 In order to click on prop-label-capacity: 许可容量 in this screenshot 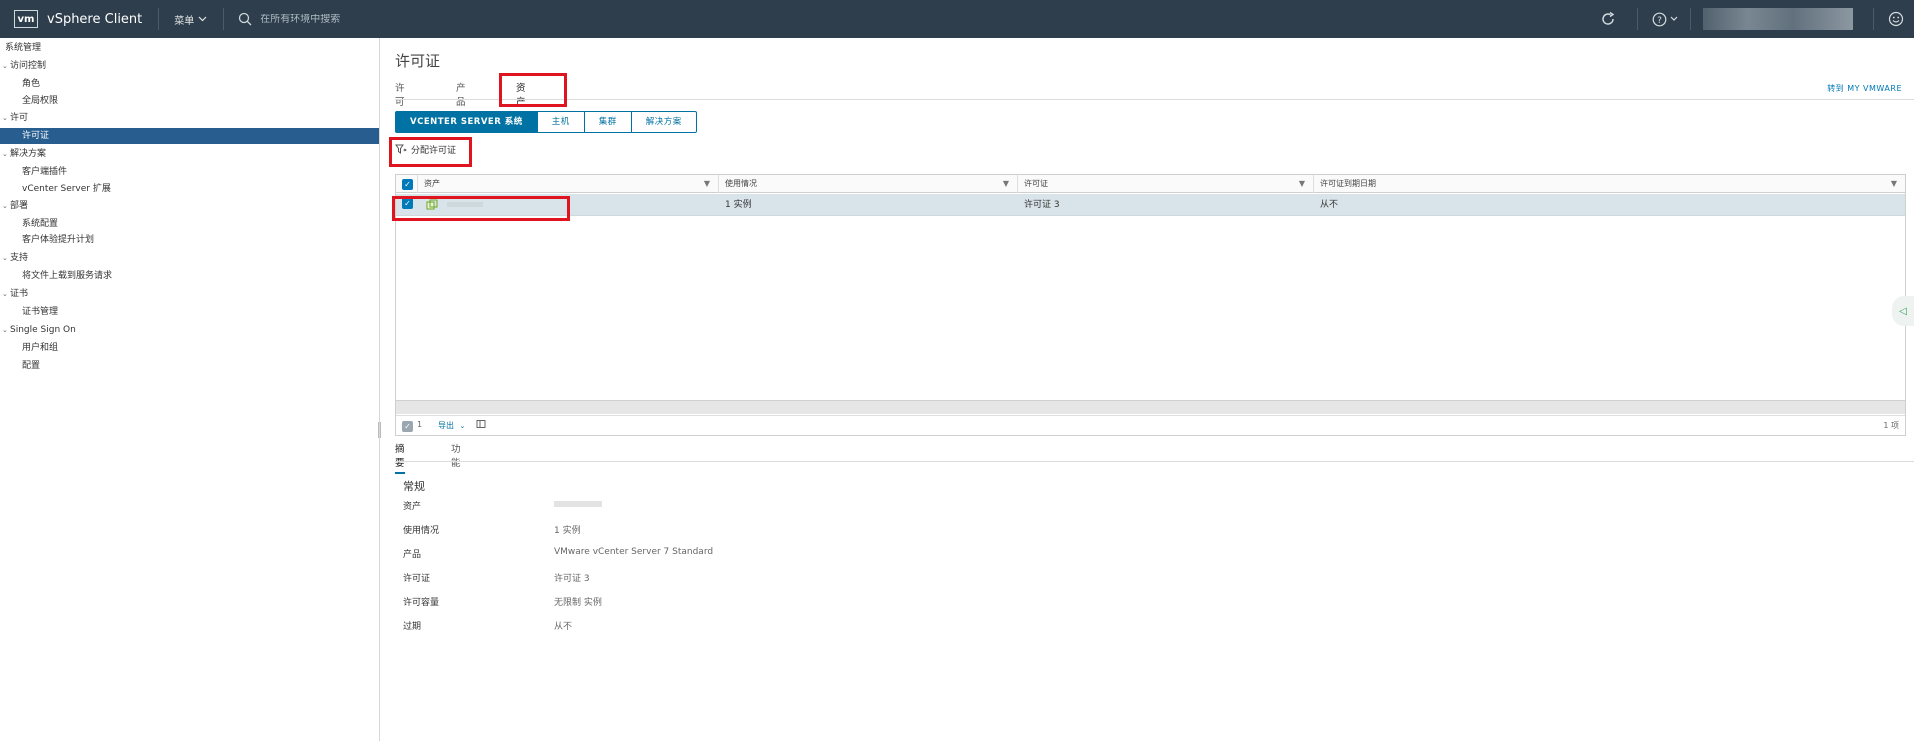, I will do `click(421, 603)`.